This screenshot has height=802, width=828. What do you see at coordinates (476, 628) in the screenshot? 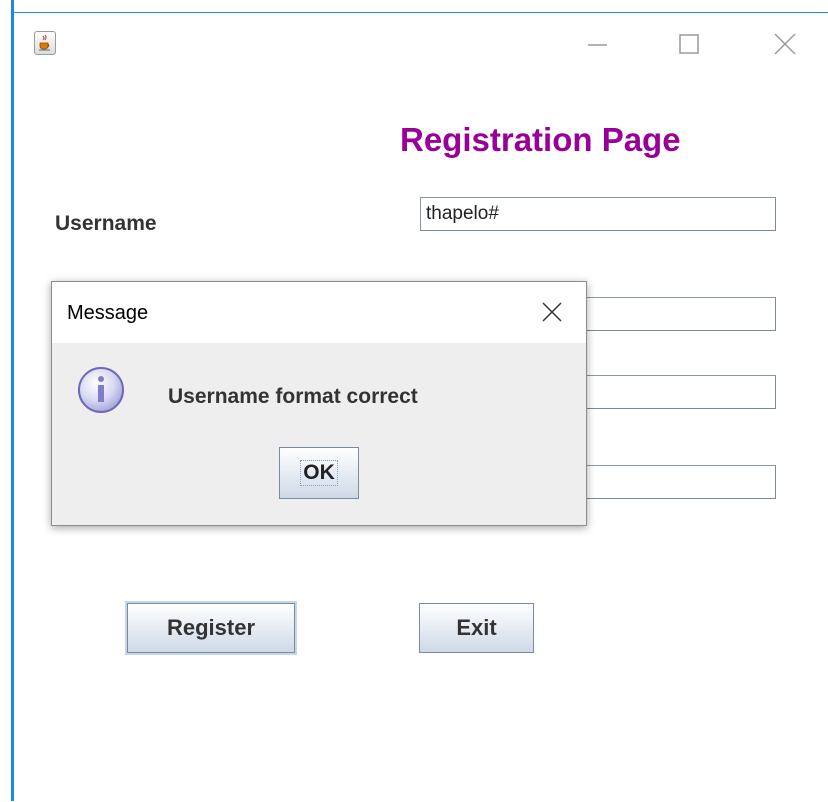
I see `exit-button: Exit` at bounding box center [476, 628].